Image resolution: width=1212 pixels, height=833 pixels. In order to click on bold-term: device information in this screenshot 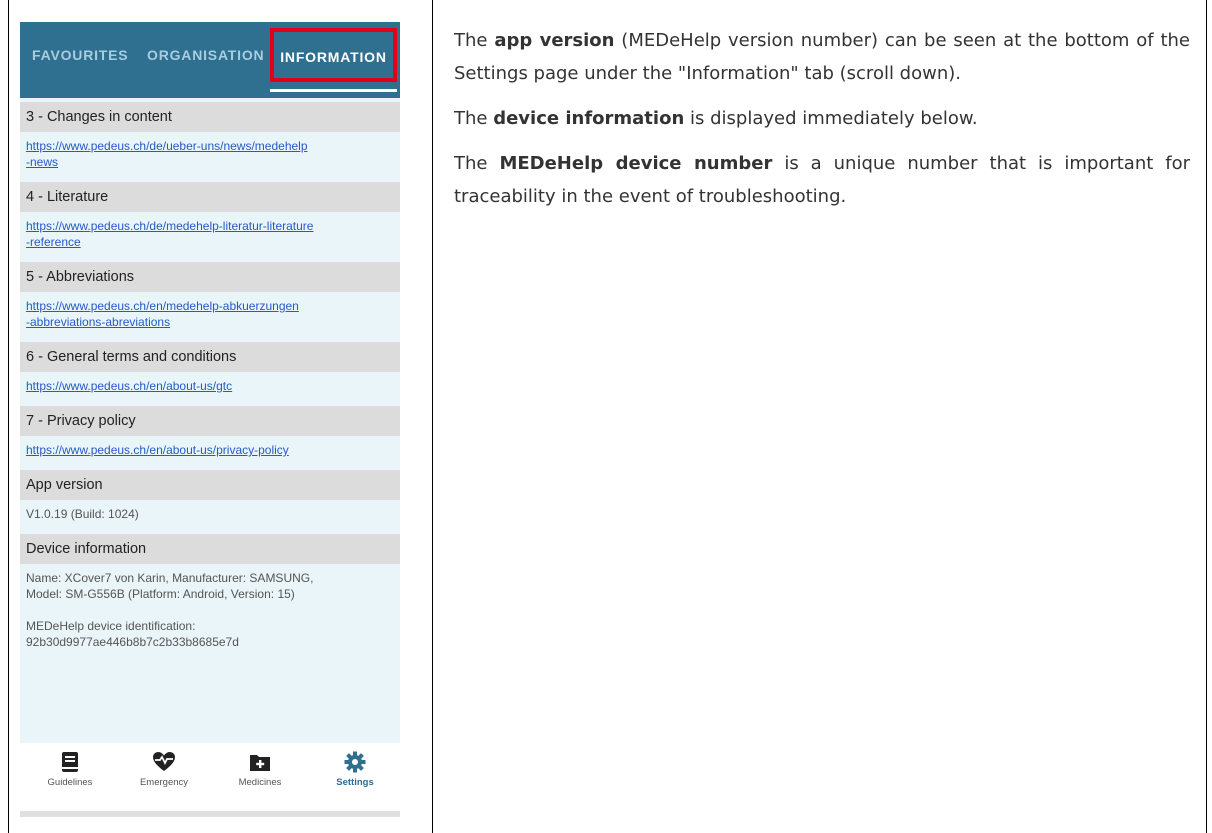, I will do `click(589, 118)`.